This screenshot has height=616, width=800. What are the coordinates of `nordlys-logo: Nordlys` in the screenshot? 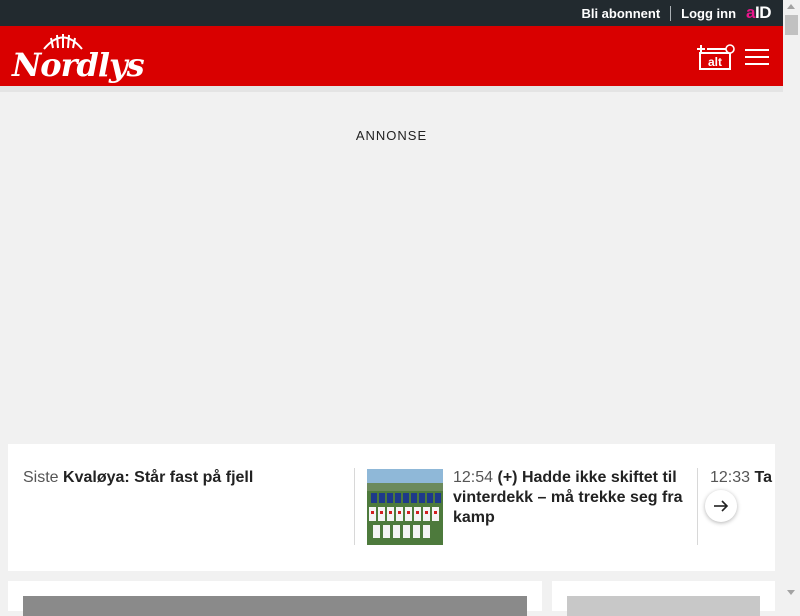 It's located at (77, 58).